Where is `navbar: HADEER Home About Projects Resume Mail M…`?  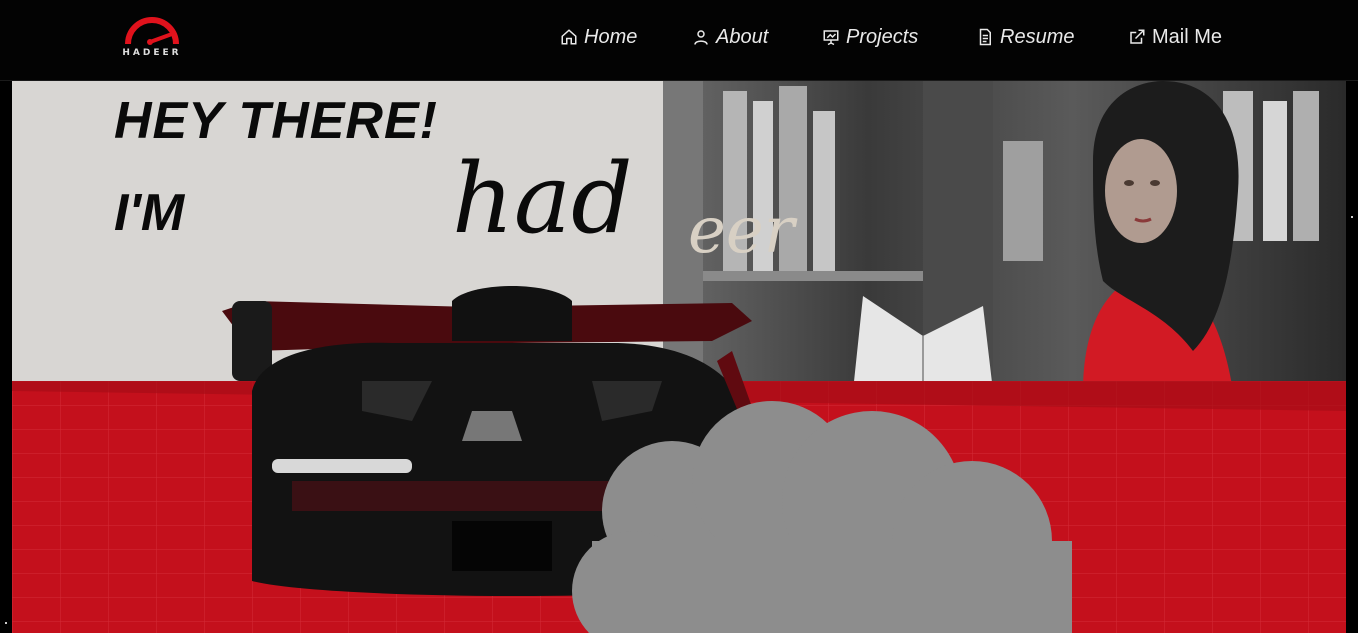 navbar: HADEER Home About Projects Resume Mail M… is located at coordinates (679, 40).